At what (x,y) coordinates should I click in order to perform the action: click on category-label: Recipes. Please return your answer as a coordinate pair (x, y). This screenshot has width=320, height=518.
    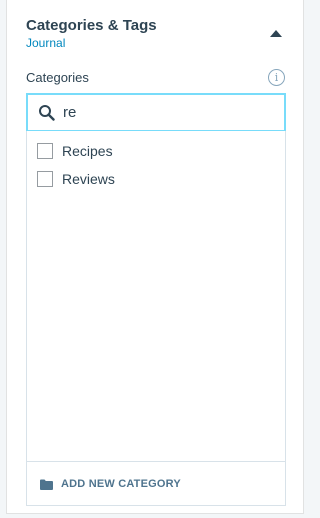
    Looking at the image, I should click on (87, 151).